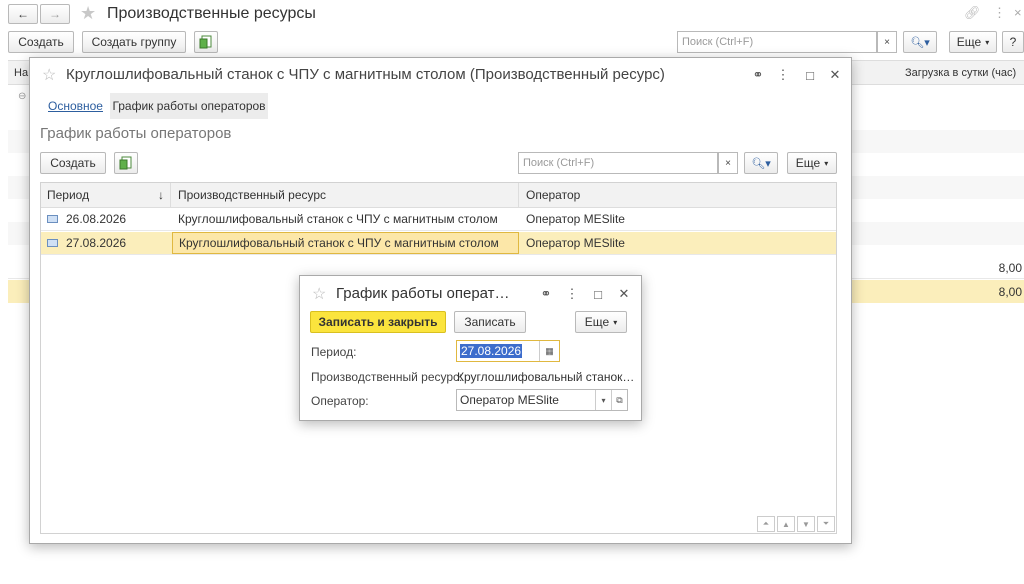  Describe the element at coordinates (786, 524) in the screenshot. I see `scroll-up-button: ▲` at that location.